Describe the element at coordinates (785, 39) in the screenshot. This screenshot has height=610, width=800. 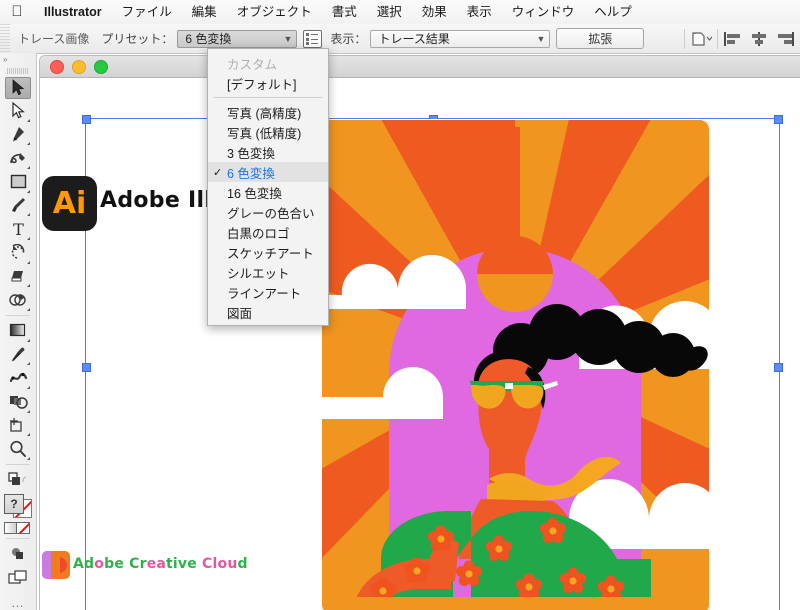
I see `align-right-icon` at that location.